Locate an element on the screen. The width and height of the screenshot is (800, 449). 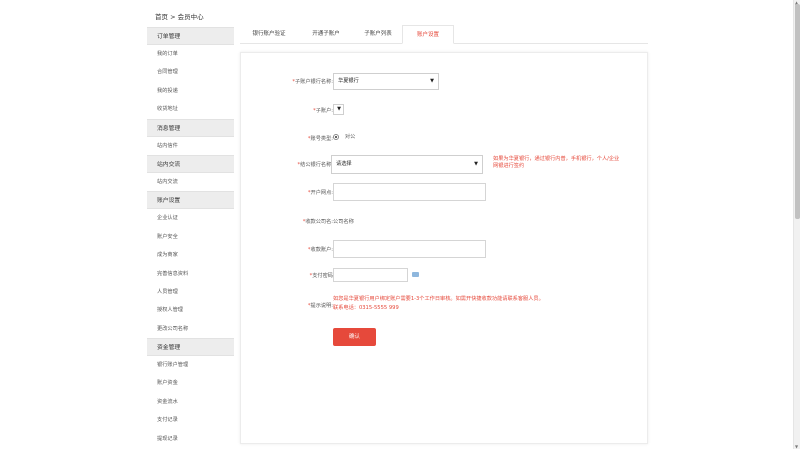
sidebar-item: 提现记录 is located at coordinates (190, 439).